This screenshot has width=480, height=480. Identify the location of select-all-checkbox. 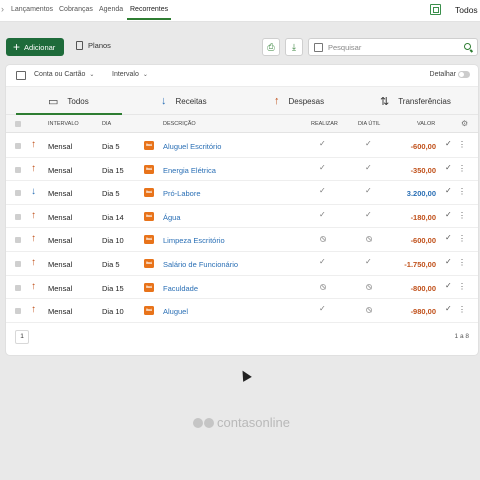
(18, 124).